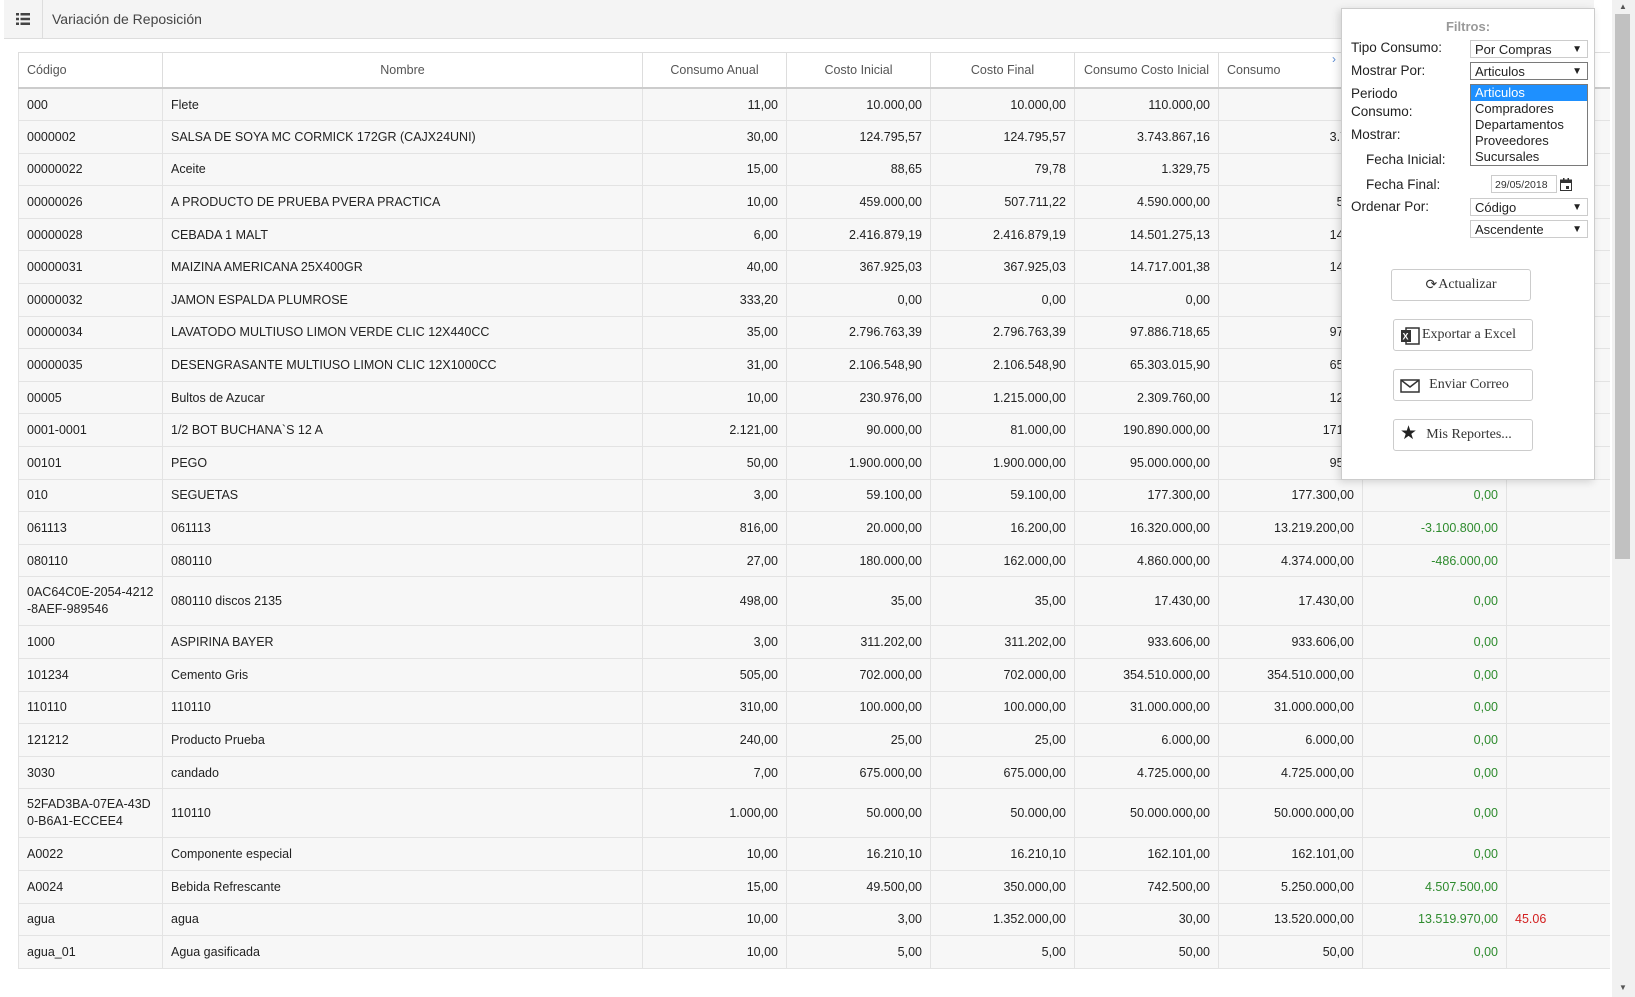  I want to click on cell-nombre: CEBADA 1 MALT, so click(402, 234).